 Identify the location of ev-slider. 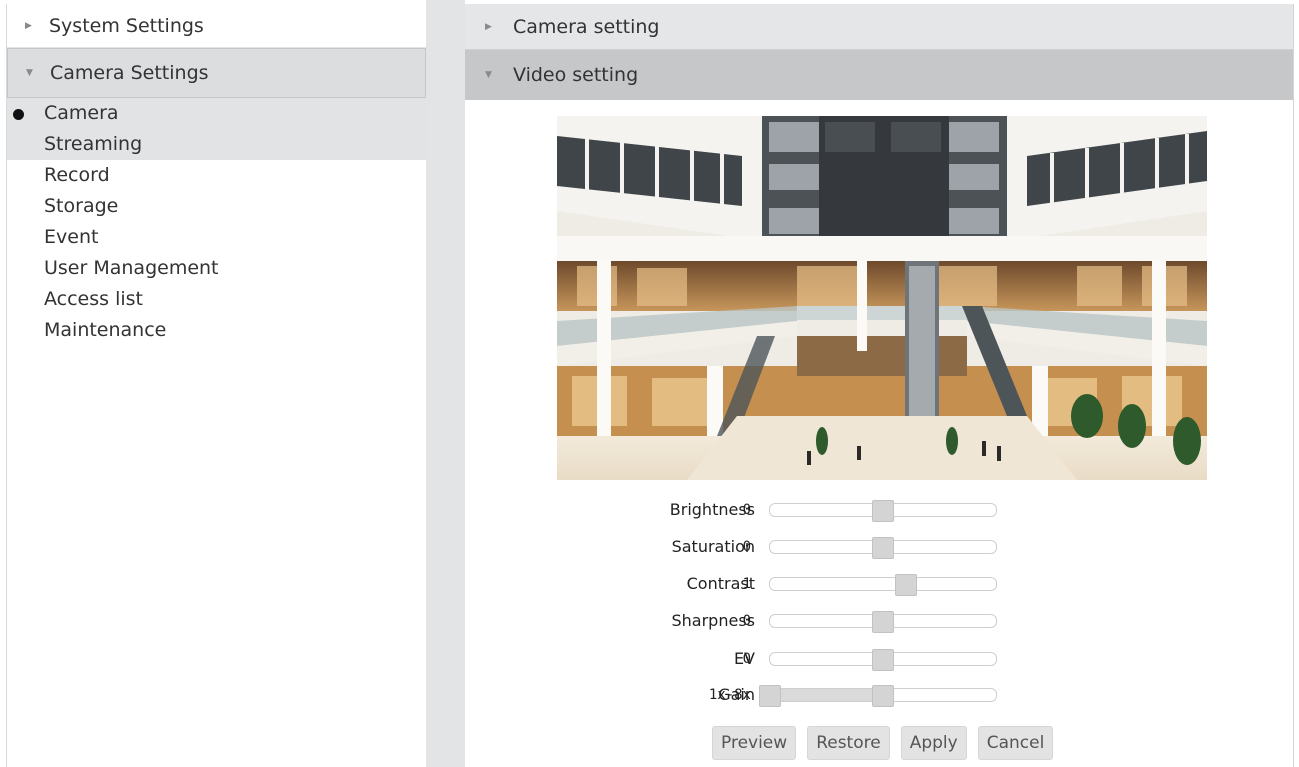
(883, 660).